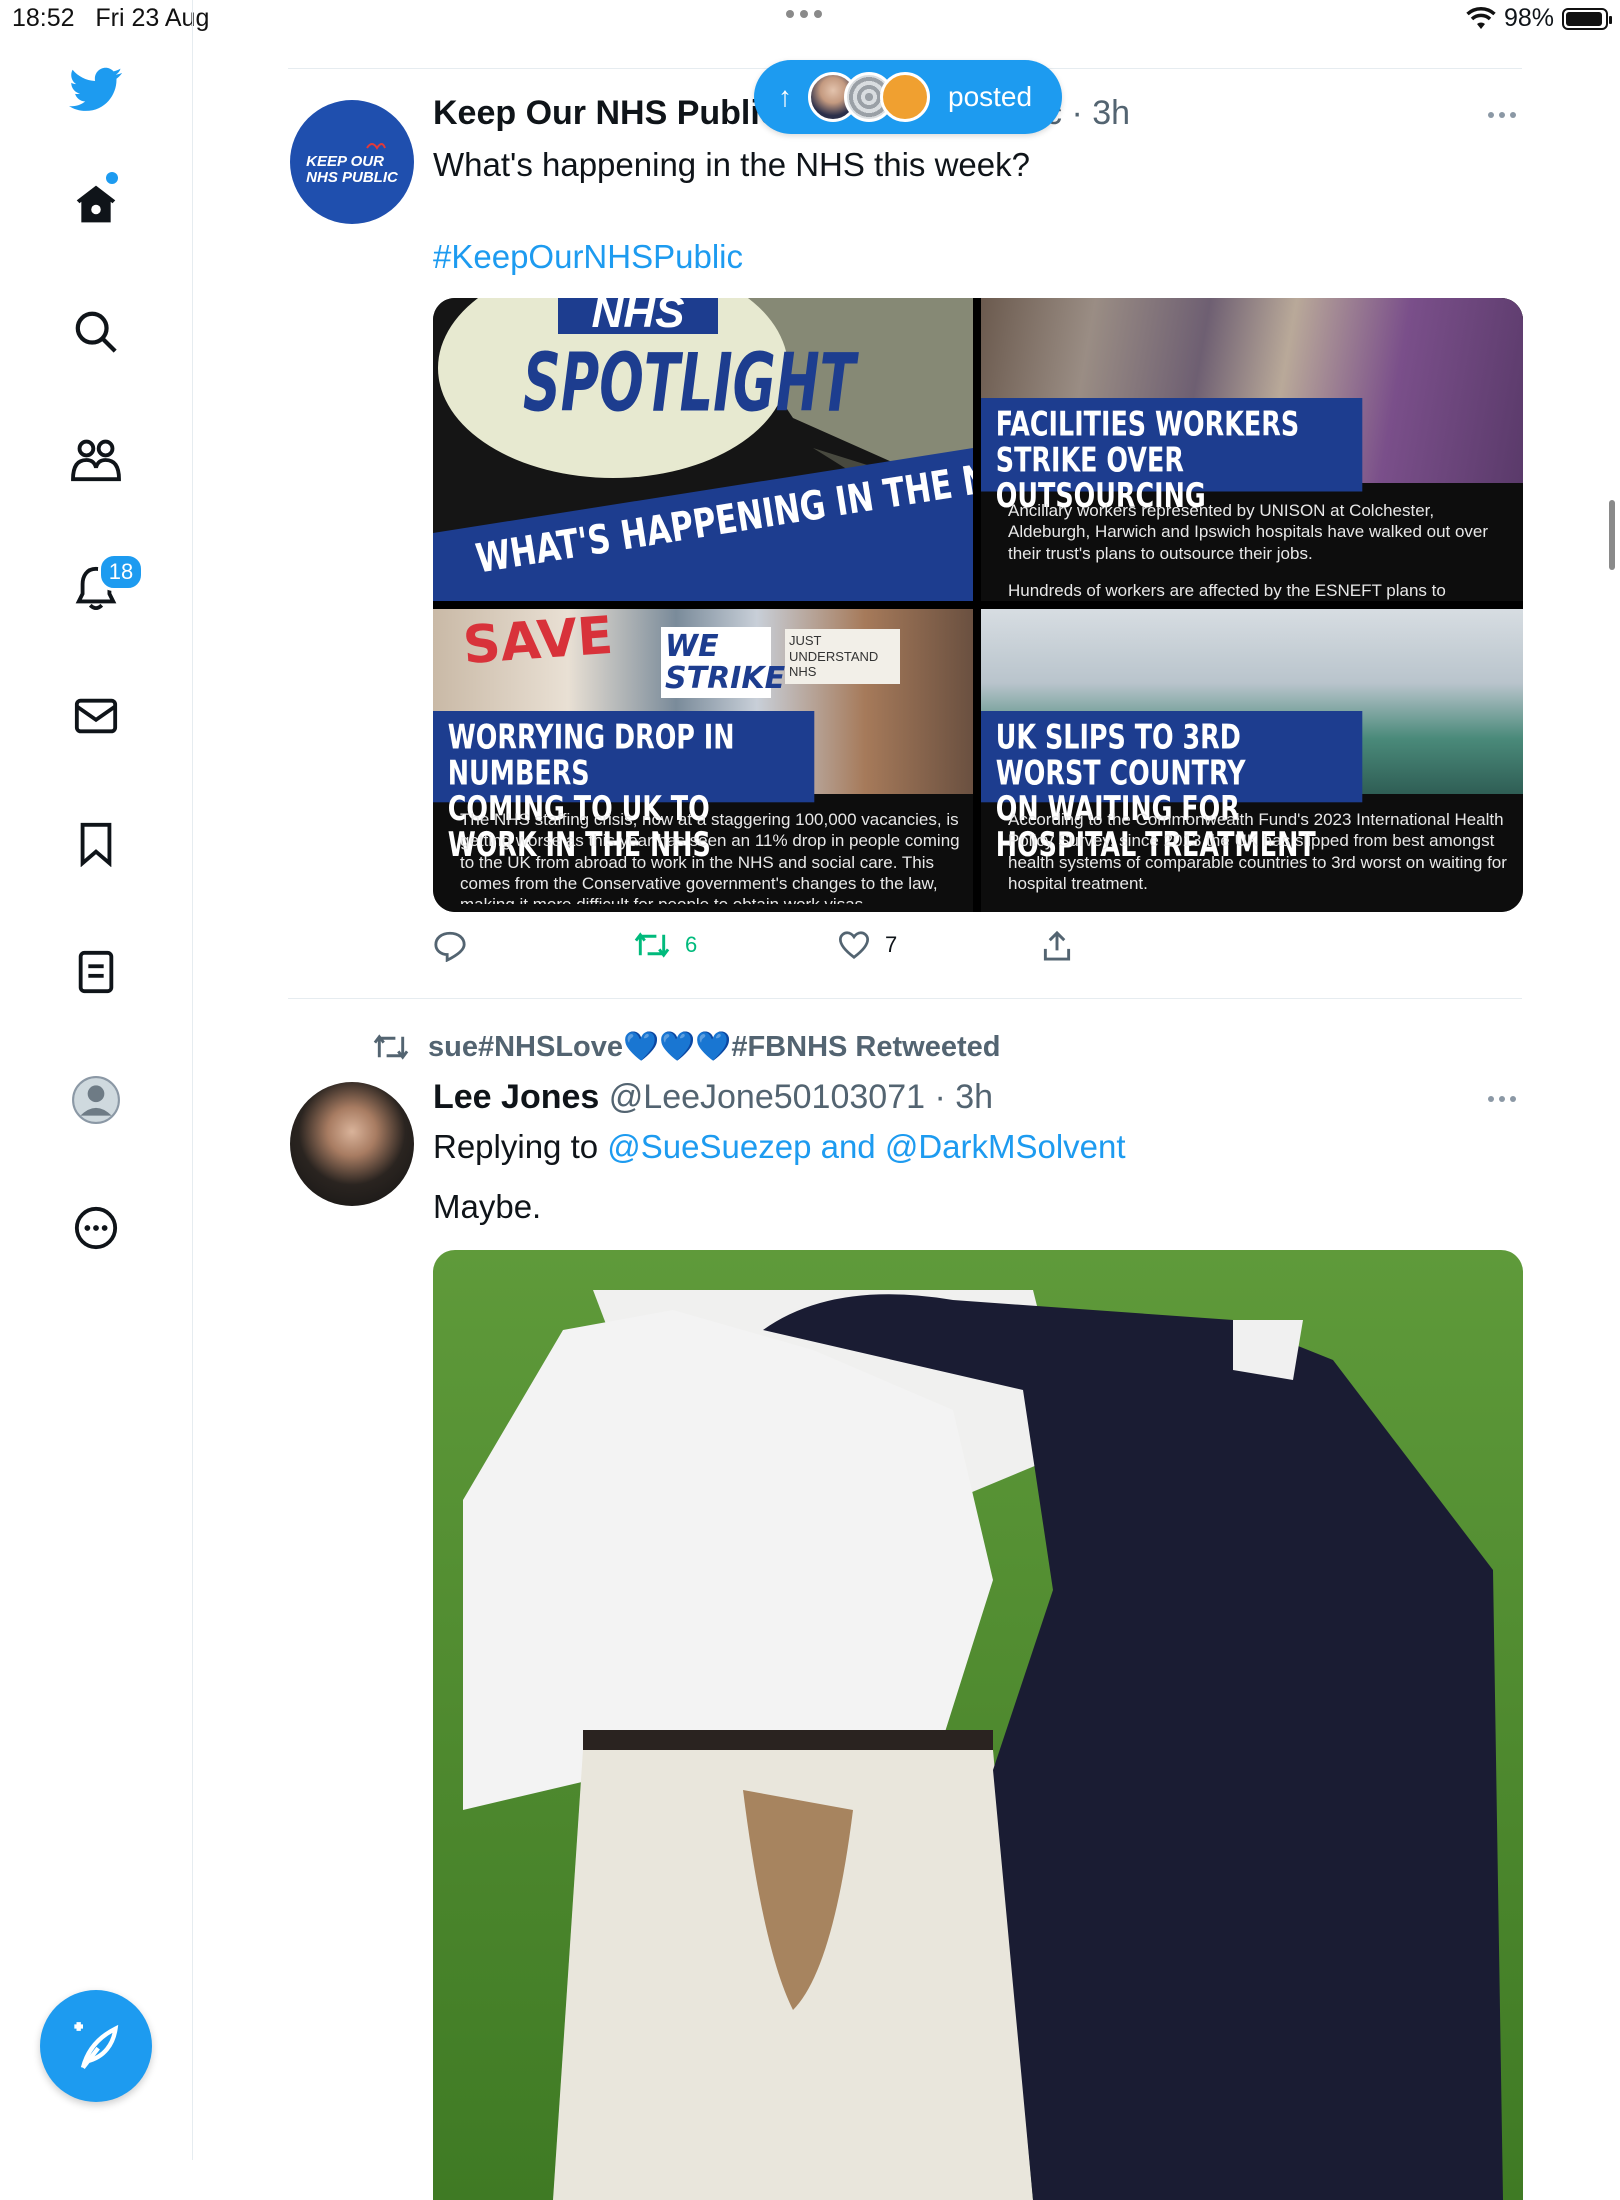  What do you see at coordinates (854, 945) in the screenshot?
I see `heart-icon` at bounding box center [854, 945].